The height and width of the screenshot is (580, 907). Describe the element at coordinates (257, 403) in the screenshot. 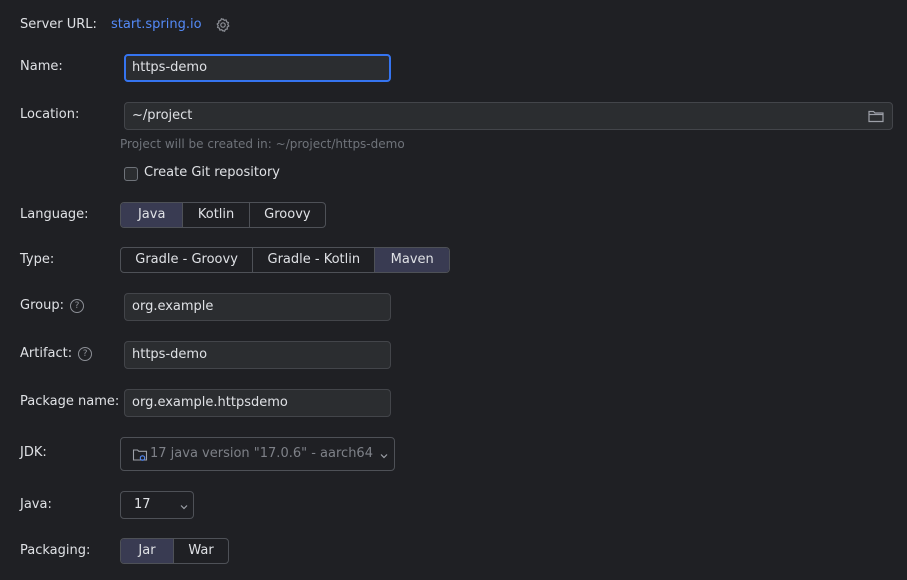

I see `package-name-input: org.example.httpsdemo` at that location.